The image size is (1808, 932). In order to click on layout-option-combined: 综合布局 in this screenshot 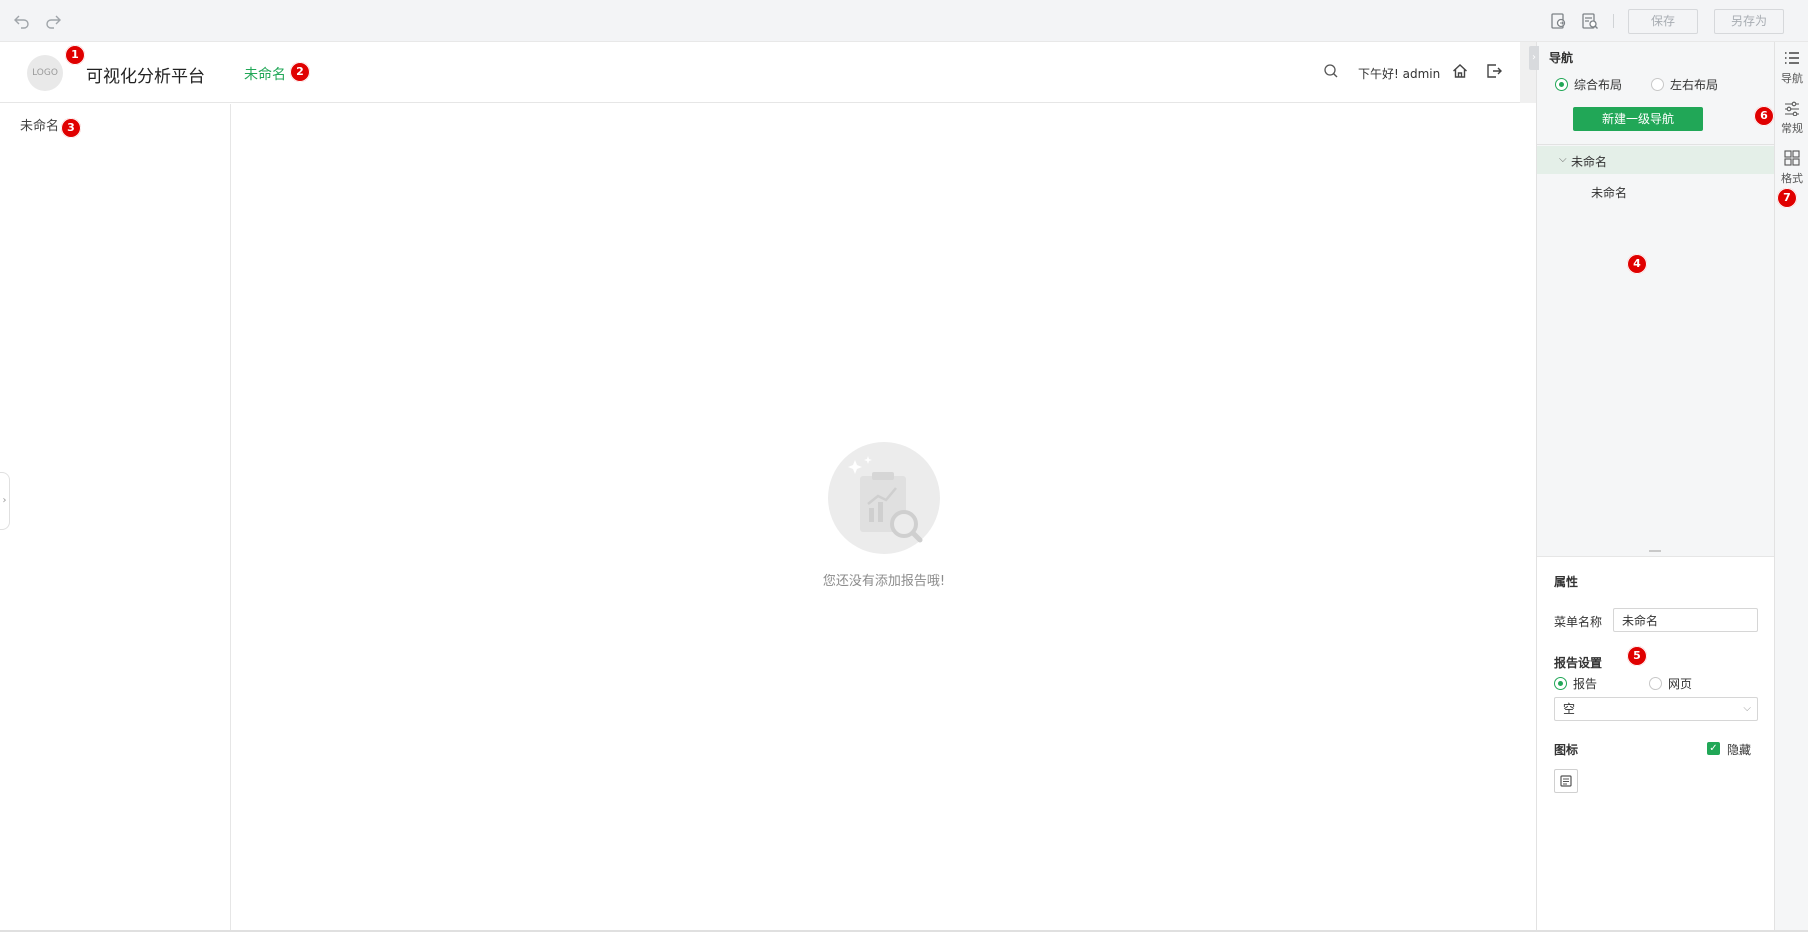, I will do `click(1588, 84)`.